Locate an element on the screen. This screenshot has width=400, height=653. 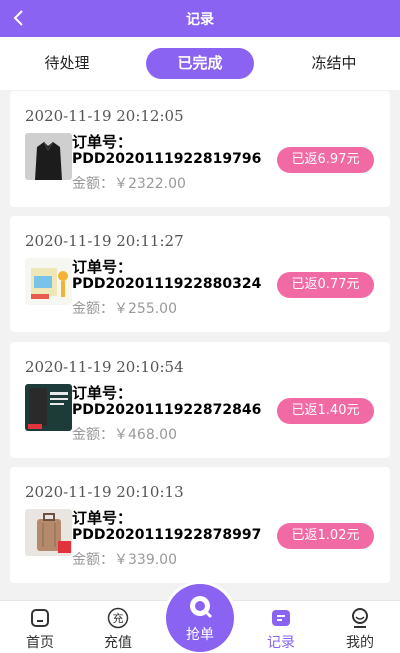
home-icon is located at coordinates (40, 618).